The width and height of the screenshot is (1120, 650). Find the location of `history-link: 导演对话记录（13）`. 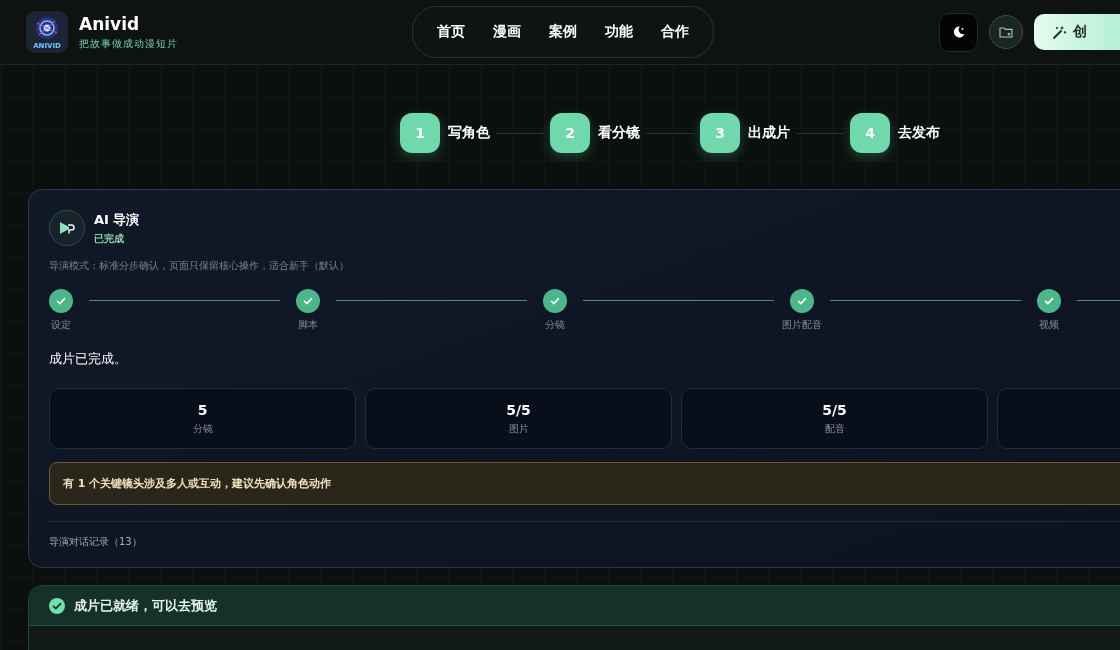

history-link: 导演对话记录（13） is located at coordinates (584, 542).